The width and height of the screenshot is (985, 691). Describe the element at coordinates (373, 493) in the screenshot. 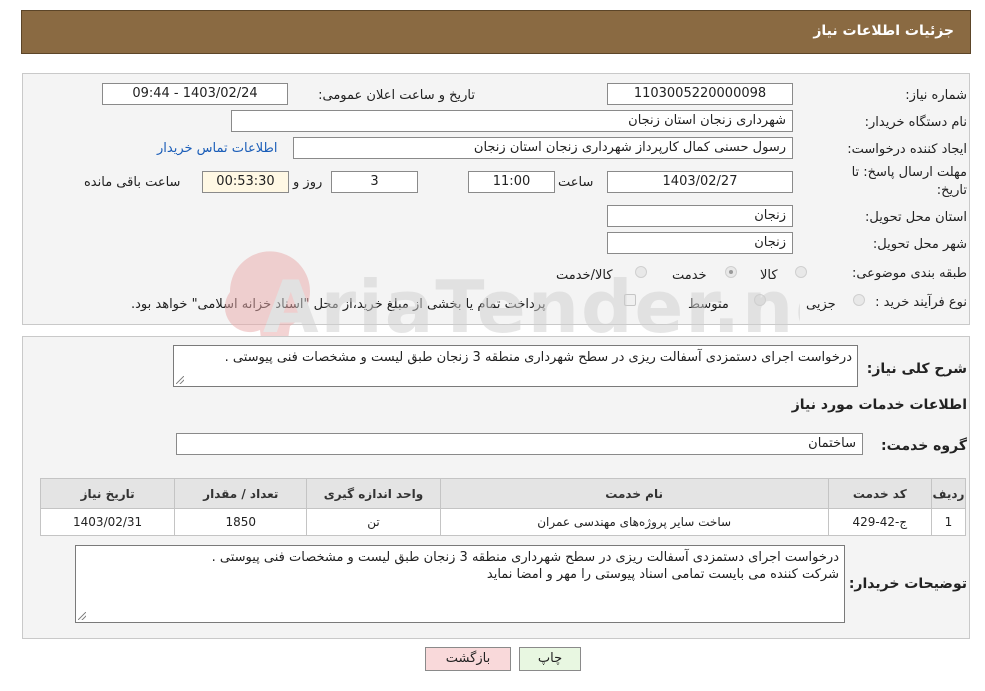

I see `col-unit: واحد اندازه گیری` at that location.